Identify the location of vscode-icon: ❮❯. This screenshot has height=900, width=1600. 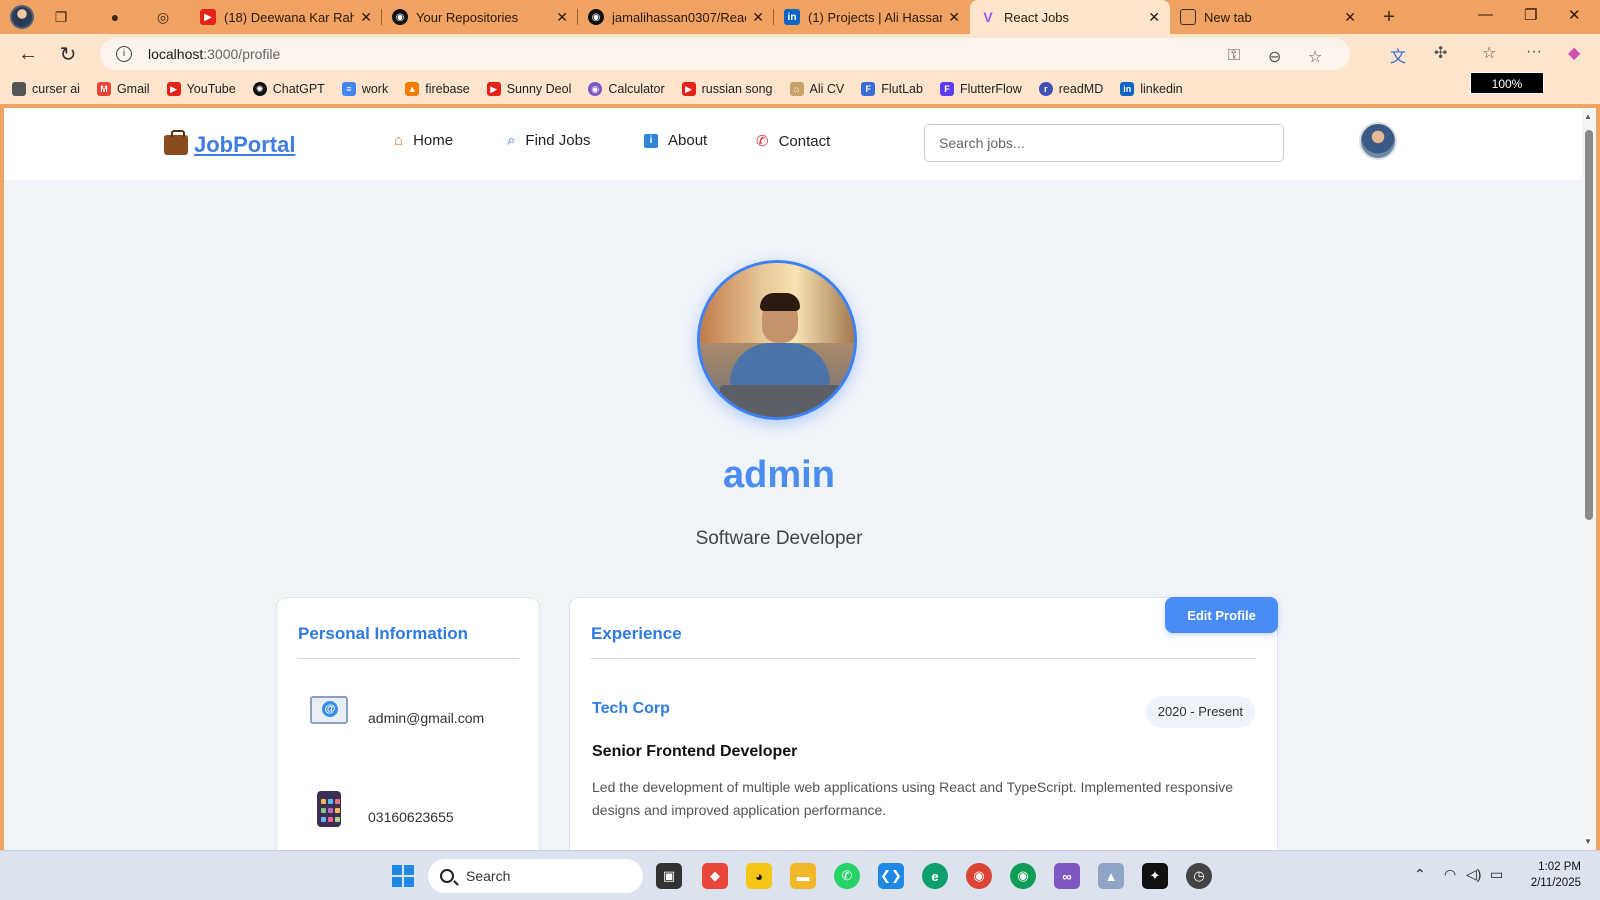
(891, 876).